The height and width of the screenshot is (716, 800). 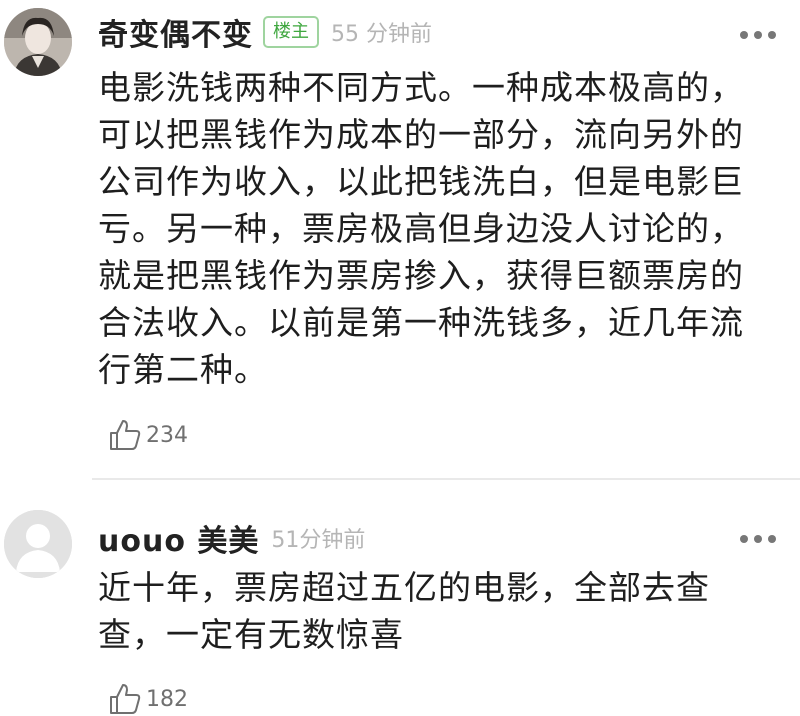 I want to click on author-badge: 楼主, so click(x=291, y=32).